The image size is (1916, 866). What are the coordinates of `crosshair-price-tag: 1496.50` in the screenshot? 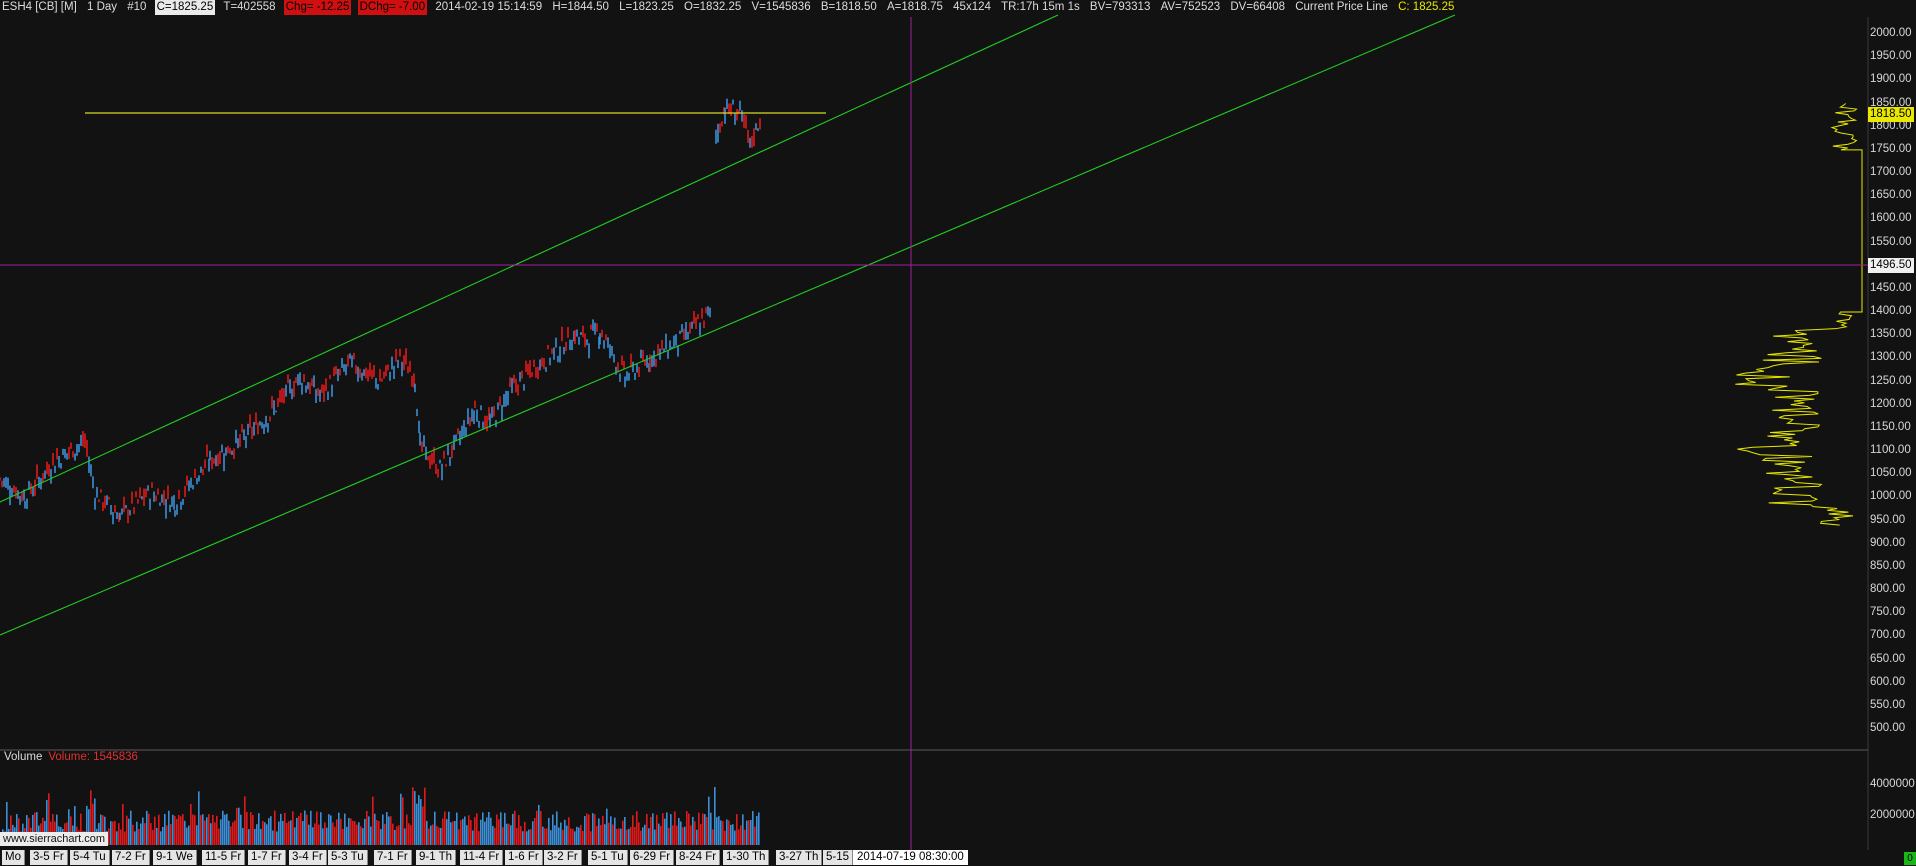 It's located at (1891, 265).